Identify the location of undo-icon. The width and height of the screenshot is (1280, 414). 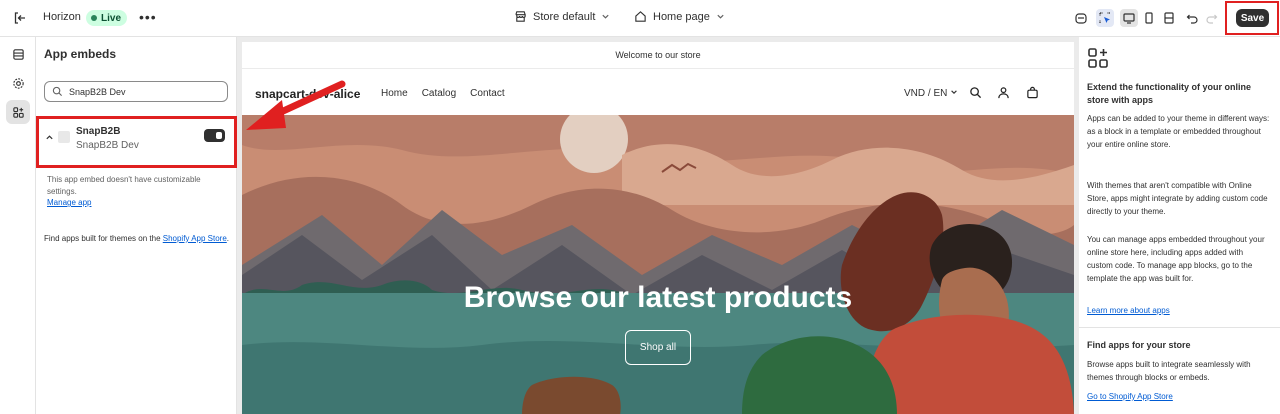
(1192, 18).